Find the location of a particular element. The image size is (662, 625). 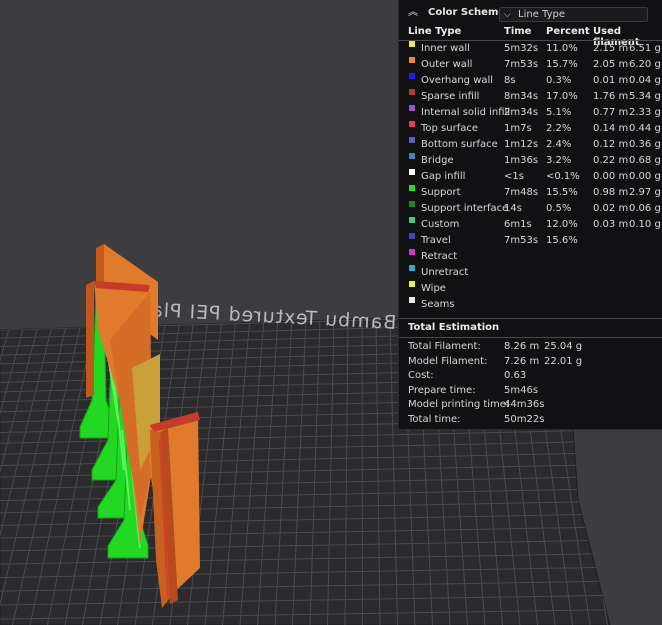

line-type-name: Overhang wall is located at coordinates (457, 80).